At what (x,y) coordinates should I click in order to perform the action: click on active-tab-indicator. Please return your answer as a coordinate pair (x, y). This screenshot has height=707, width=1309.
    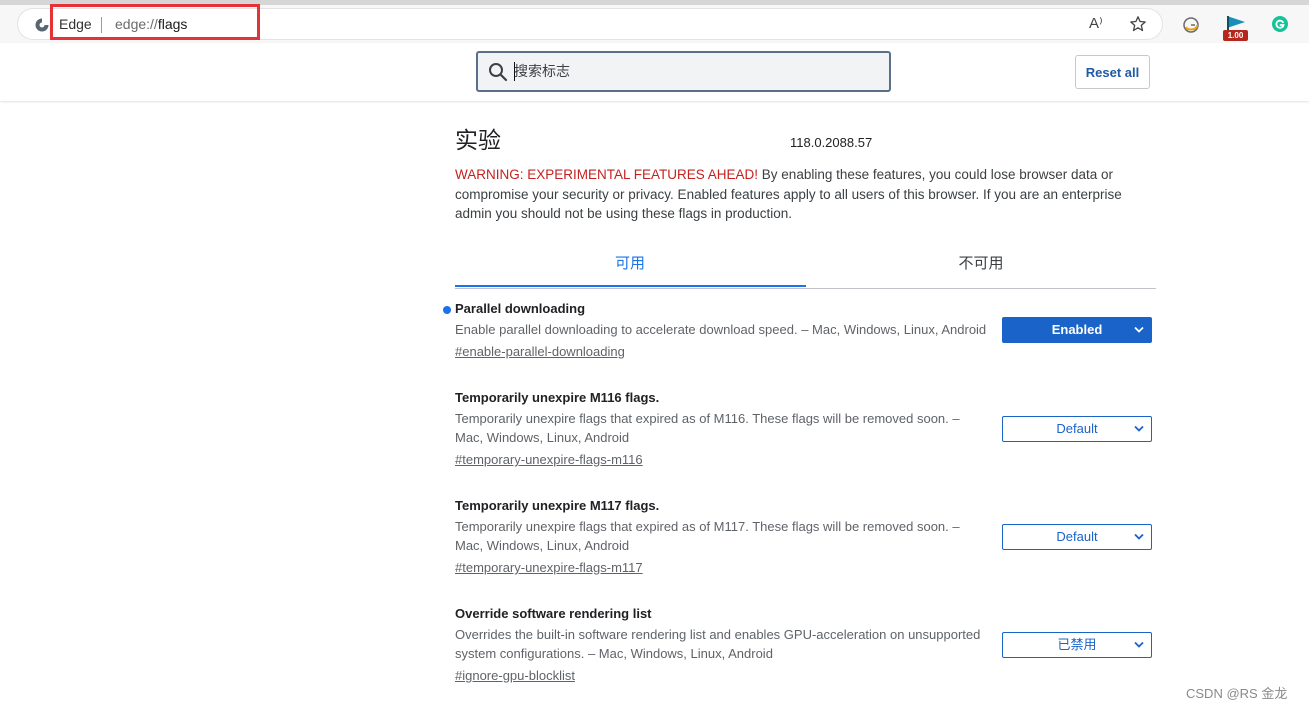
    Looking at the image, I should click on (630, 286).